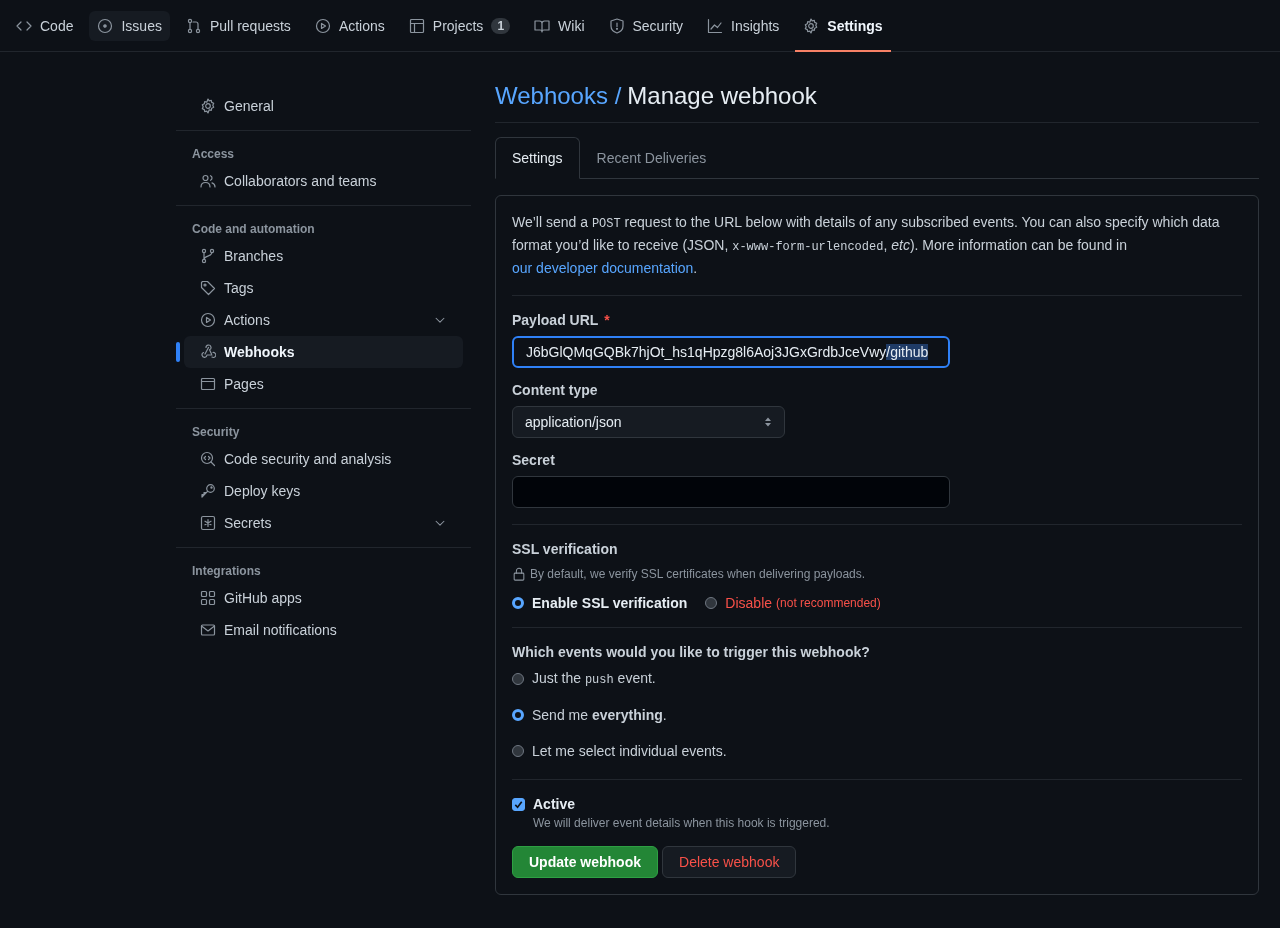 This screenshot has height=928, width=1280. I want to click on update-button: Update webhook, so click(585, 862).